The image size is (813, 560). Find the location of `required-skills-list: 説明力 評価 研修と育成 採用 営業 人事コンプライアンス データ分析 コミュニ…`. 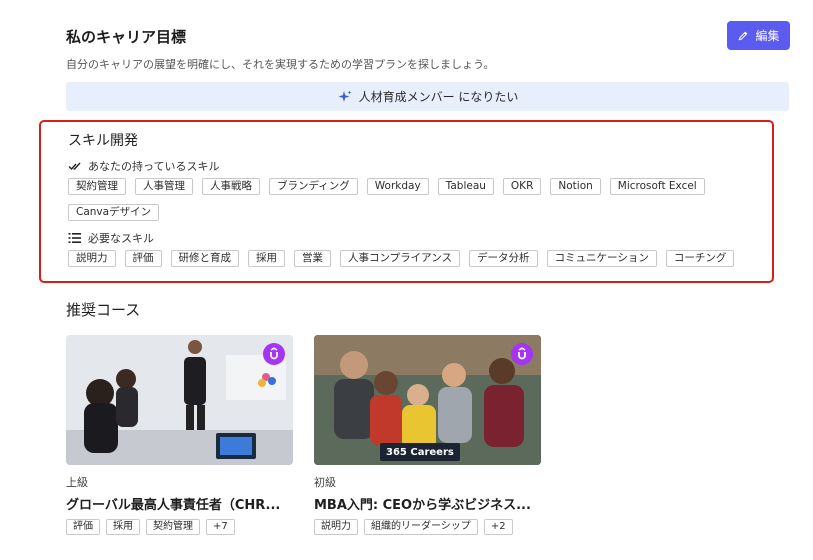

required-skills-list: 説明力 評価 研修と育成 採用 営業 人事コンプライアンス データ分析 コミュニ… is located at coordinates (408, 258).